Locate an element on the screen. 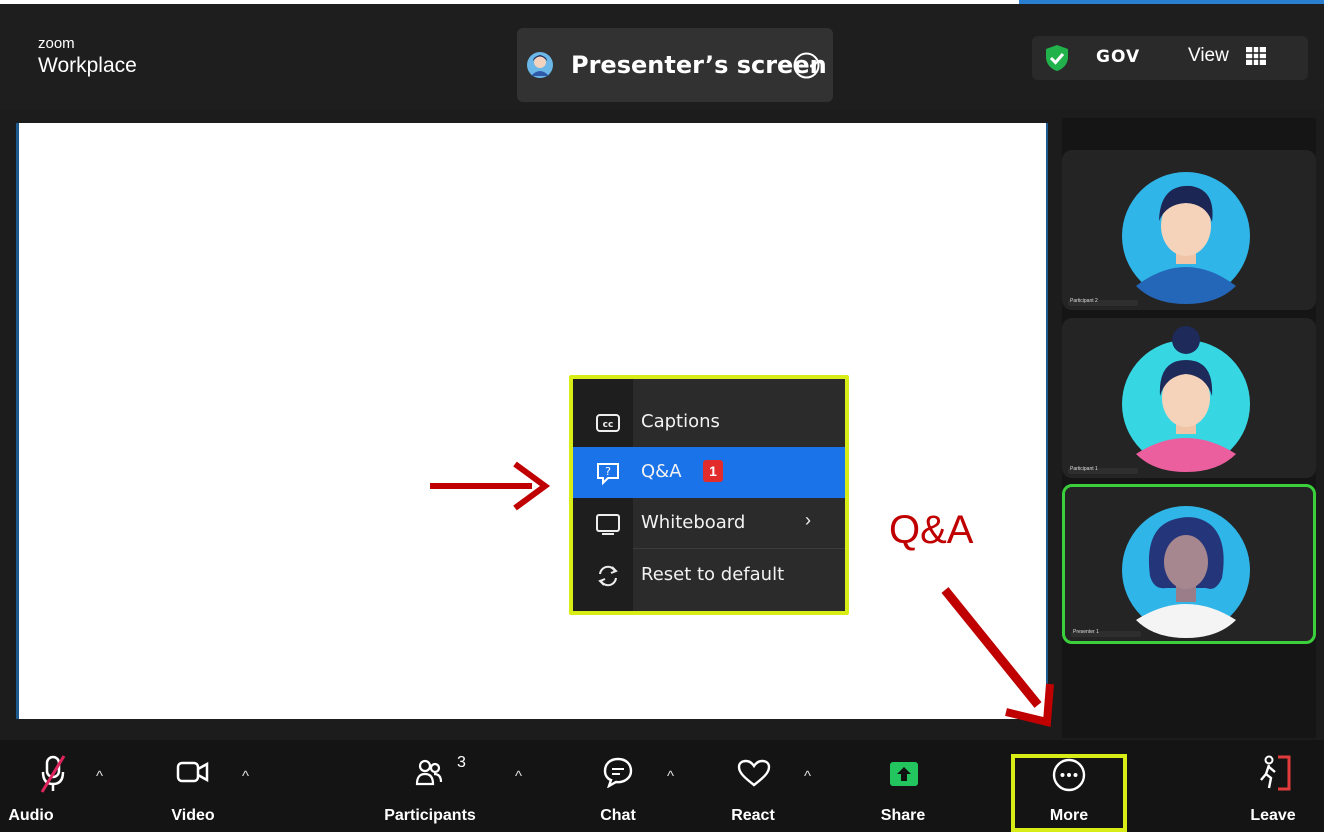 The width and height of the screenshot is (1324, 832). chevron-right-icon: › is located at coordinates (808, 520).